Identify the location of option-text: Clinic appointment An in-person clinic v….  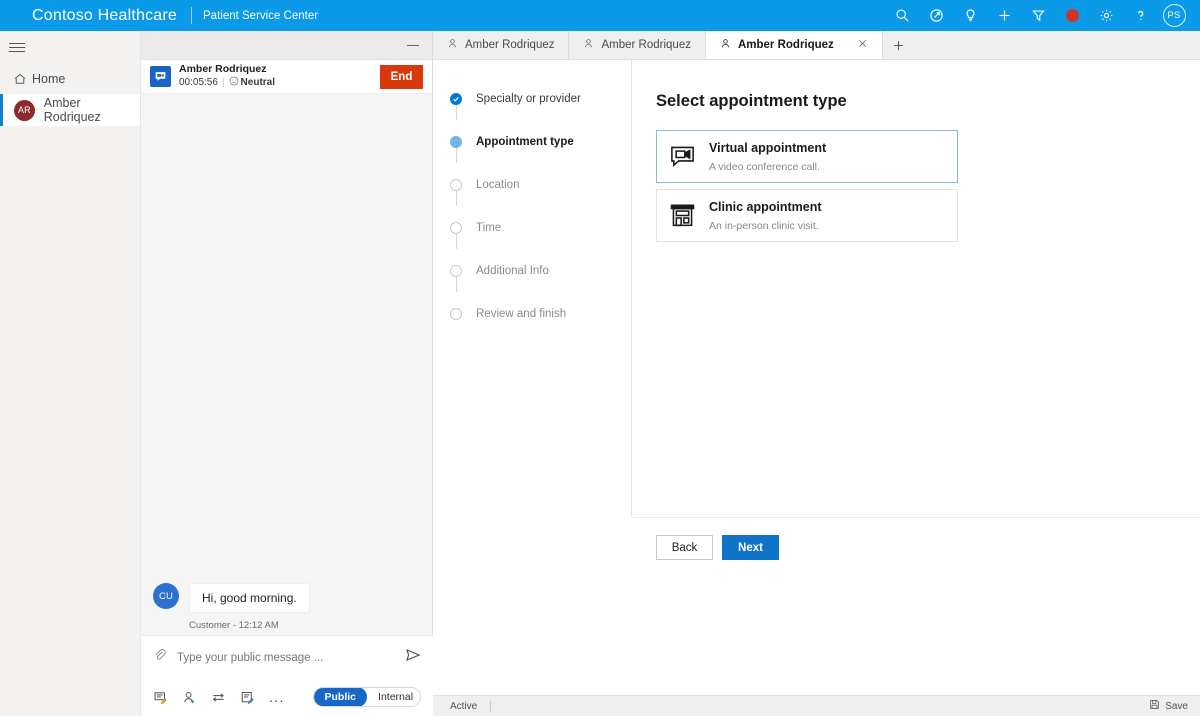
(765, 215).